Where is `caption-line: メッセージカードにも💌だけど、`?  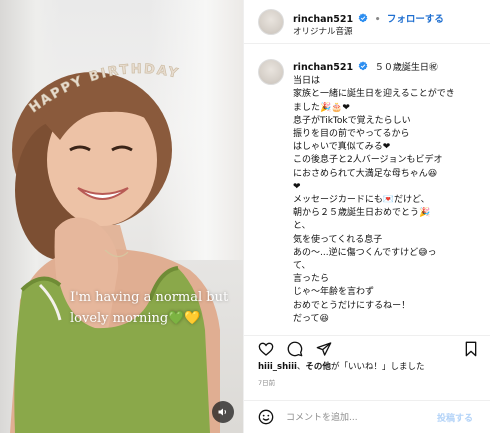
caption-line: メッセージカードにも💌だけど、 is located at coordinates (361, 200).